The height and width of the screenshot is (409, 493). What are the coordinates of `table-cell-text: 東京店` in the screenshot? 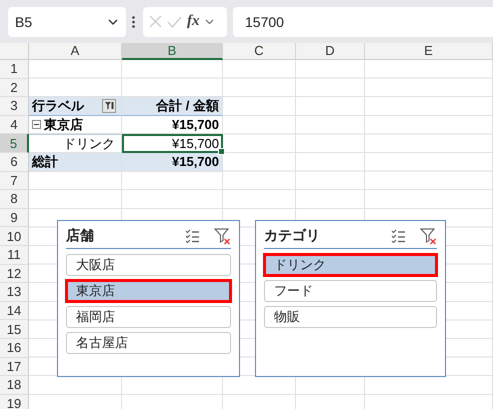 It's located at (64, 125).